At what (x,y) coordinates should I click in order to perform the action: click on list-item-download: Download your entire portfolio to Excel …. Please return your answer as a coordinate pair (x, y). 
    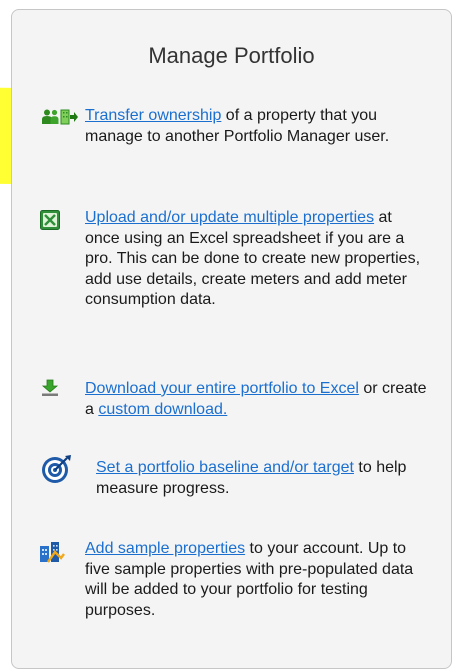
    Looking at the image, I should click on (257, 399).